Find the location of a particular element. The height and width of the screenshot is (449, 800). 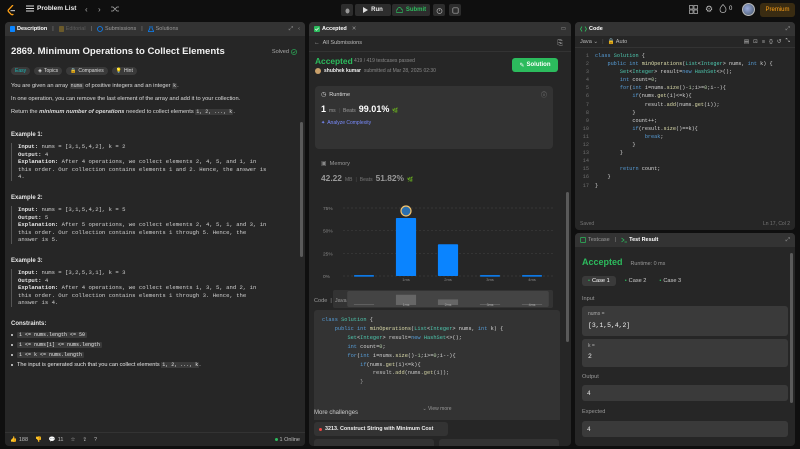

star-icon: ☆ is located at coordinates (72, 440).